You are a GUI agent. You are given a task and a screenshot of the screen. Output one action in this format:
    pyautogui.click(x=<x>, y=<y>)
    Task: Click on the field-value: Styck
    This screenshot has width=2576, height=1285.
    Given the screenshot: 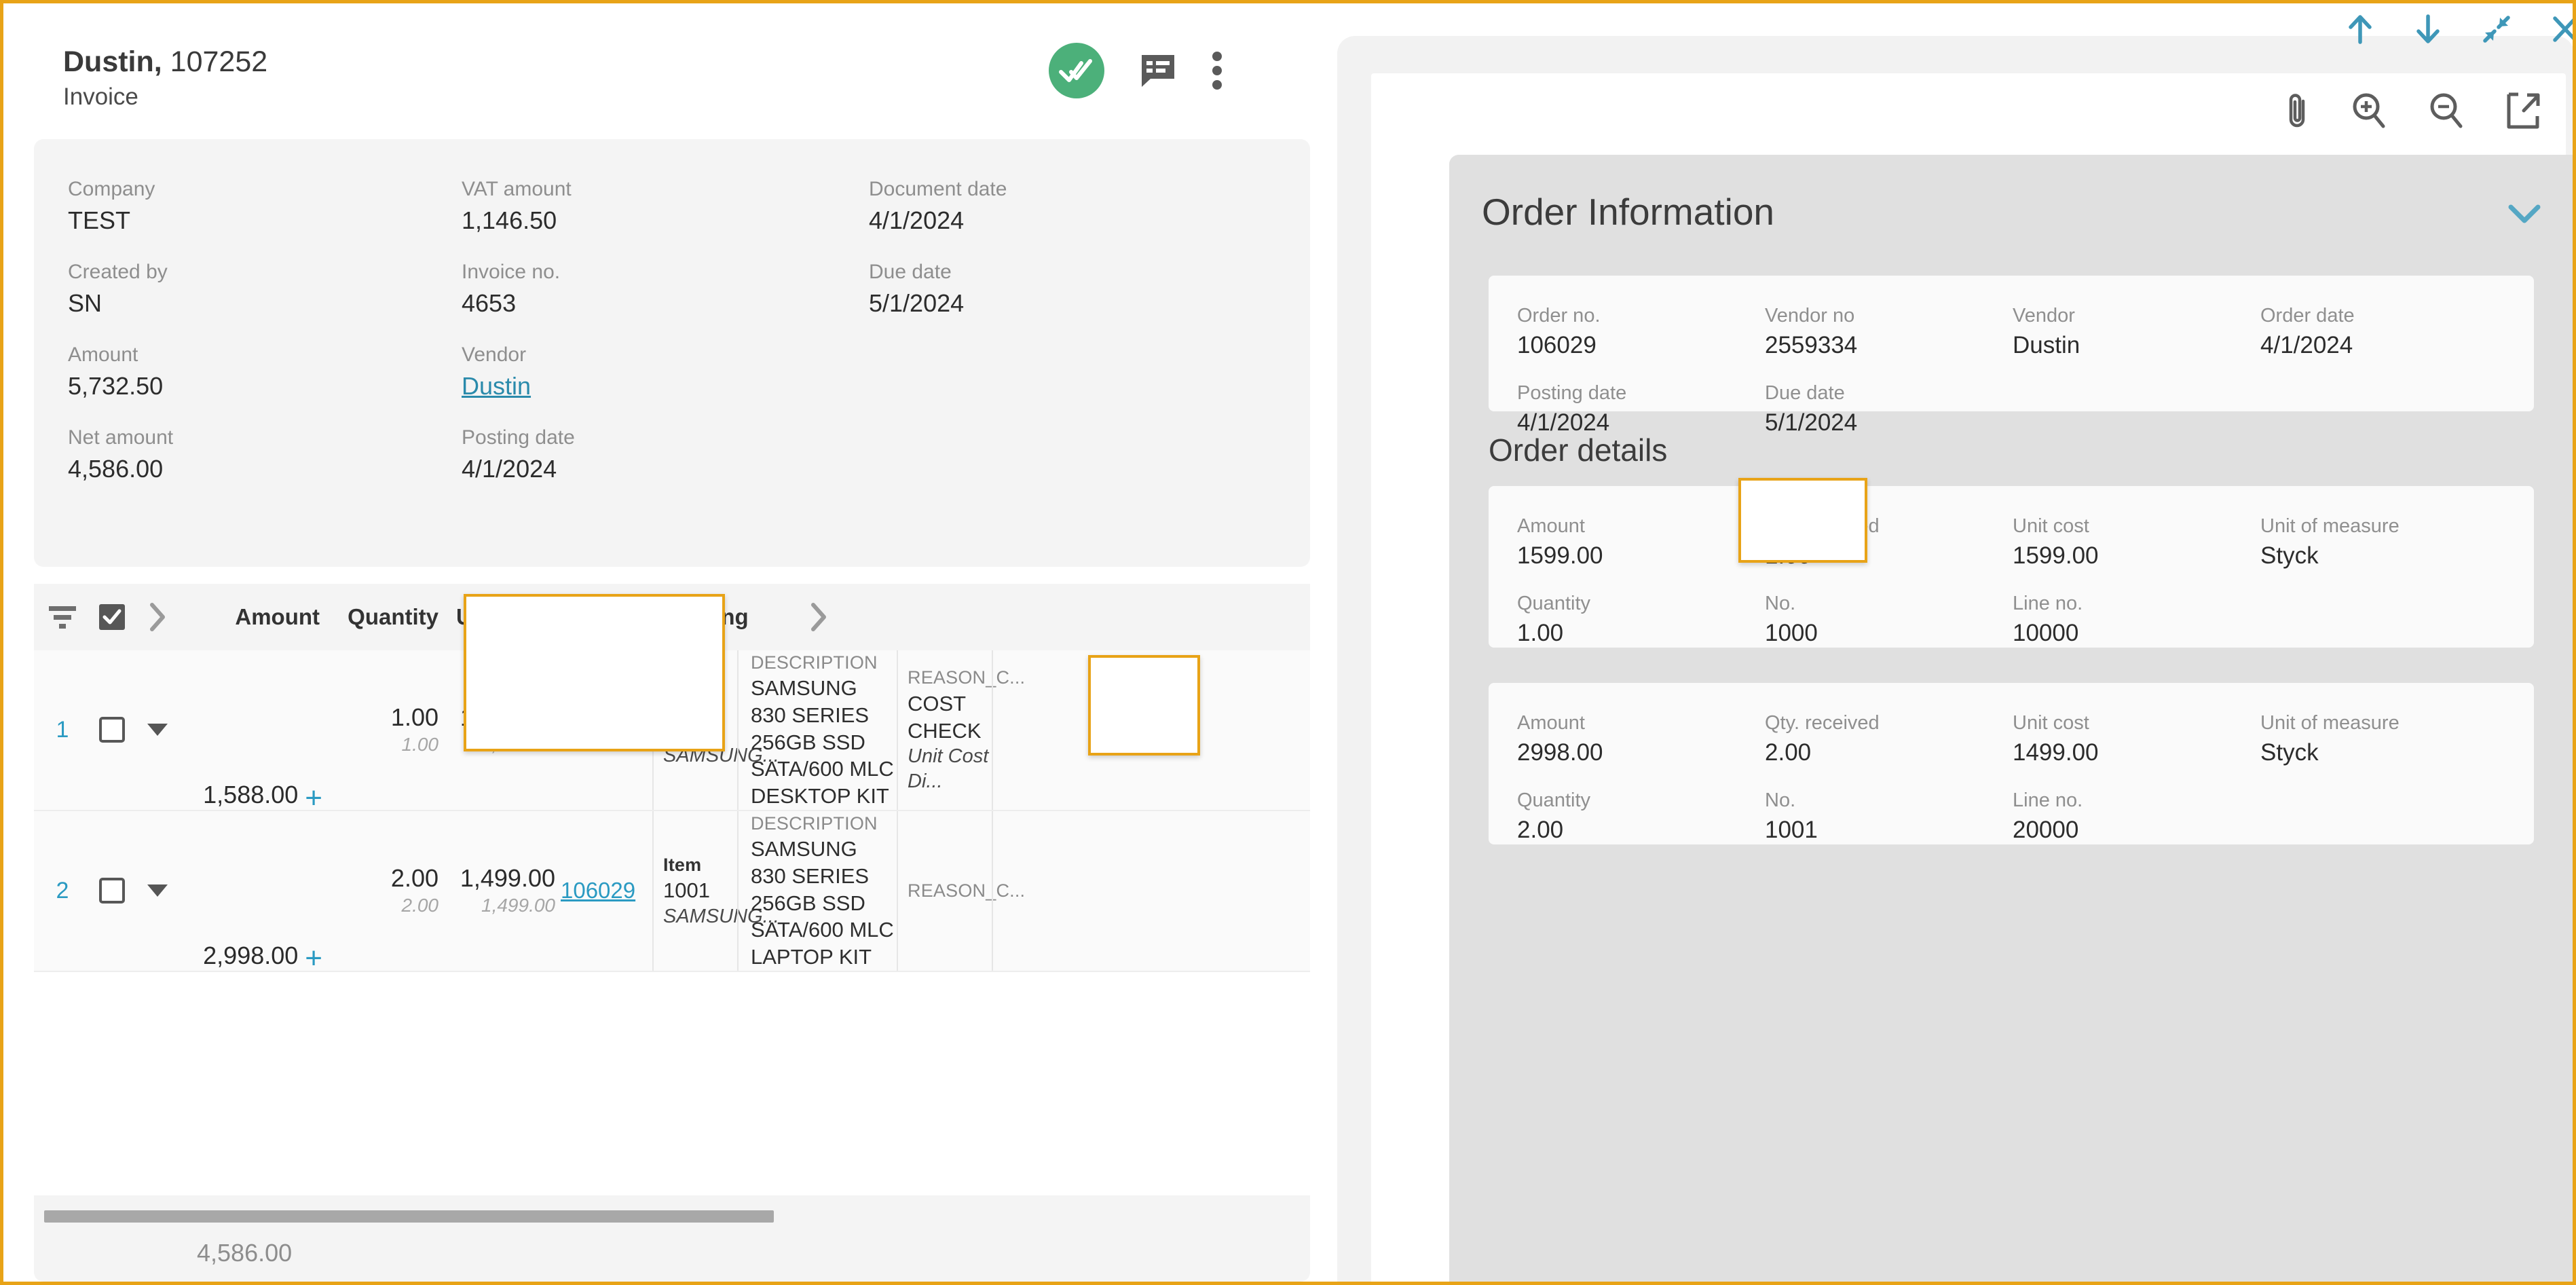 What is the action you would take?
    pyautogui.click(x=2290, y=556)
    